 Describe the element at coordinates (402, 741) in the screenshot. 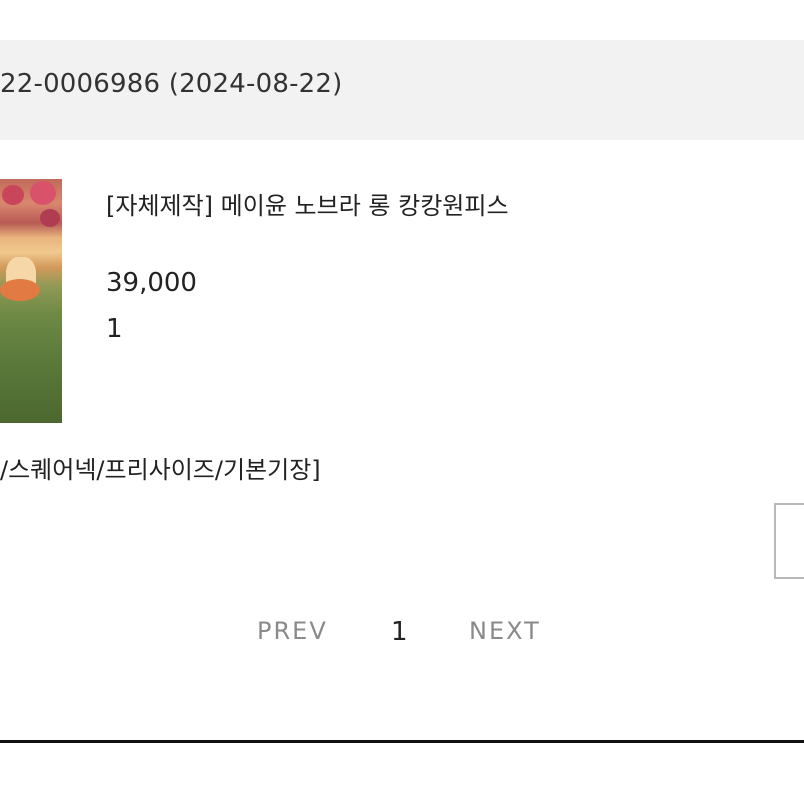

I see `section-divider` at that location.